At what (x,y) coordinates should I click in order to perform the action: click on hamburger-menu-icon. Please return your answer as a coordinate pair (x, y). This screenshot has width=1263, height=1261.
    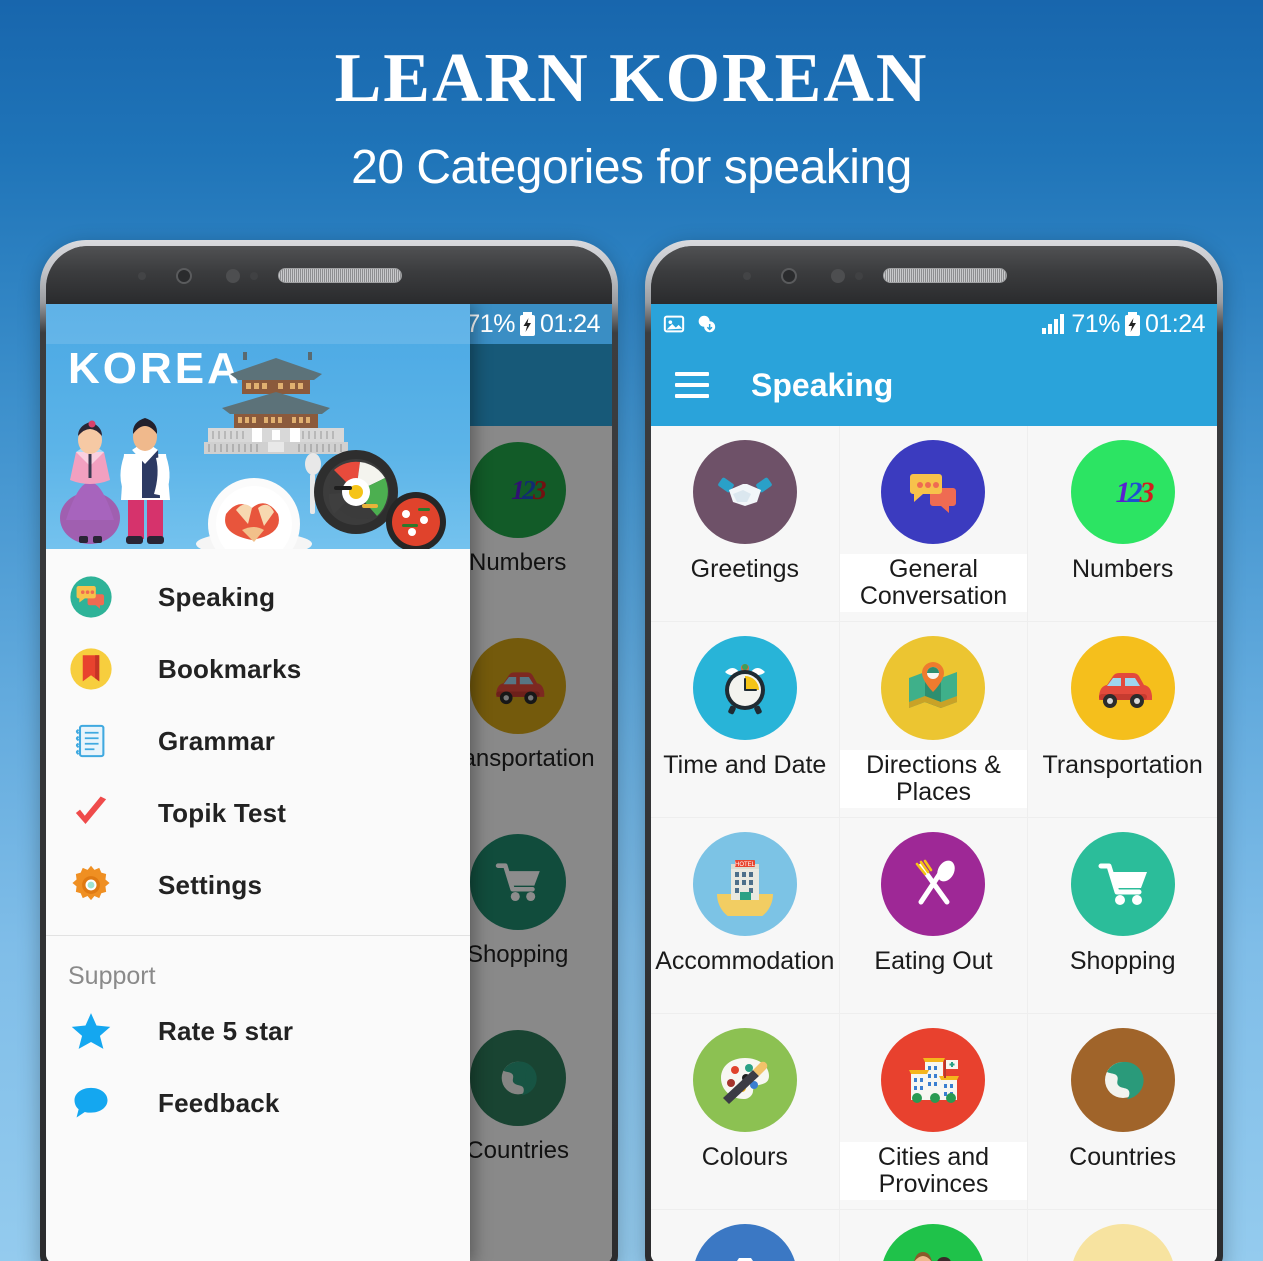
    Looking at the image, I should click on (692, 385).